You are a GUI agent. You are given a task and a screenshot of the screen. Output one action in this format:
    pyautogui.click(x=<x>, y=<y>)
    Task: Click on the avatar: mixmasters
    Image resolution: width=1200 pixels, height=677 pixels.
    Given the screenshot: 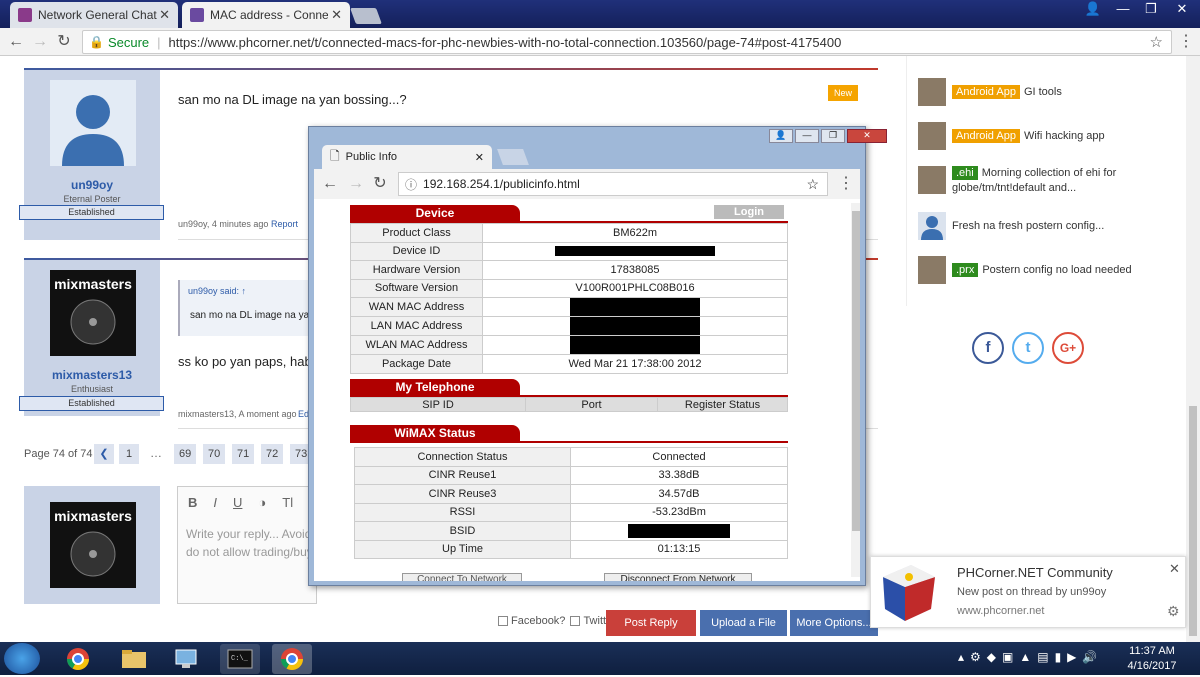 What is the action you would take?
    pyautogui.click(x=93, y=313)
    